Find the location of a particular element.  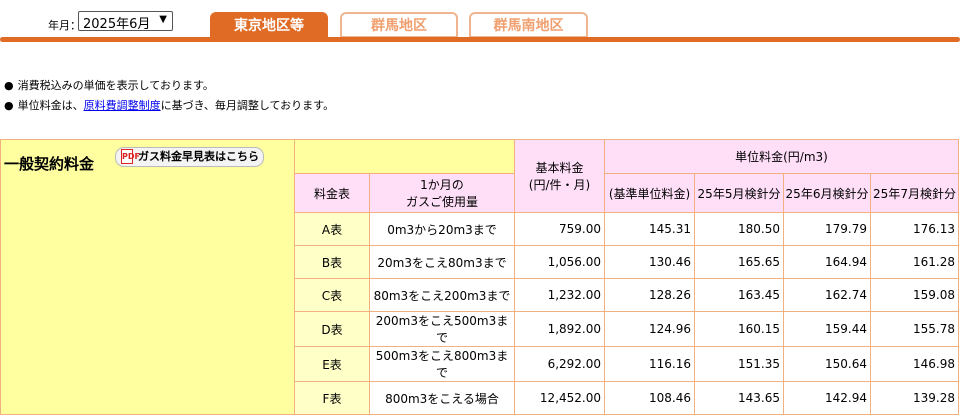

unit-price-cell: 163.45 is located at coordinates (739, 295).